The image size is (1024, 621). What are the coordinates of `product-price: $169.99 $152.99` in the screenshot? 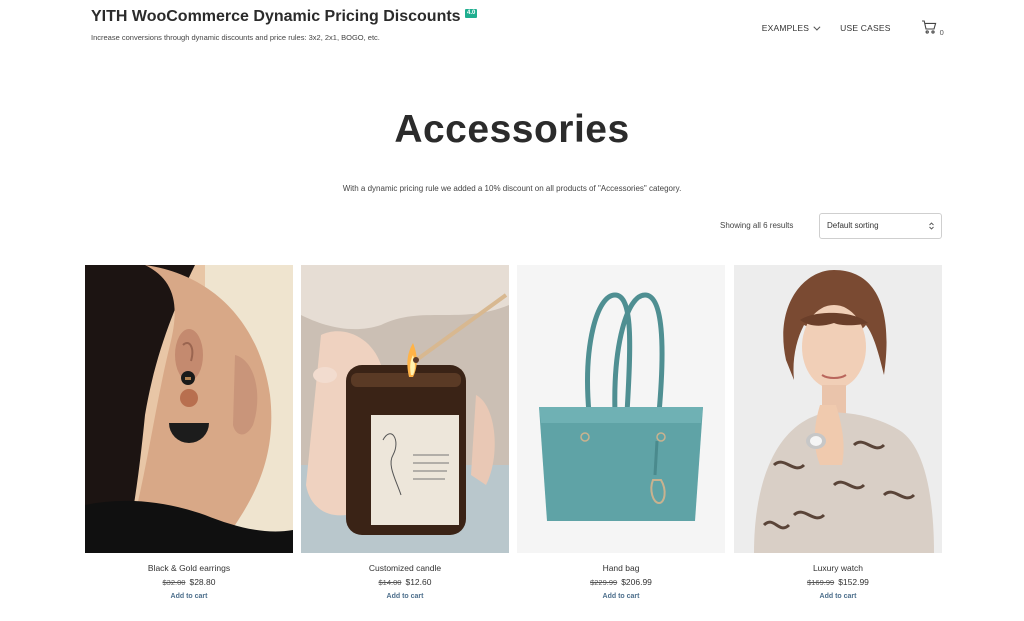 It's located at (838, 582).